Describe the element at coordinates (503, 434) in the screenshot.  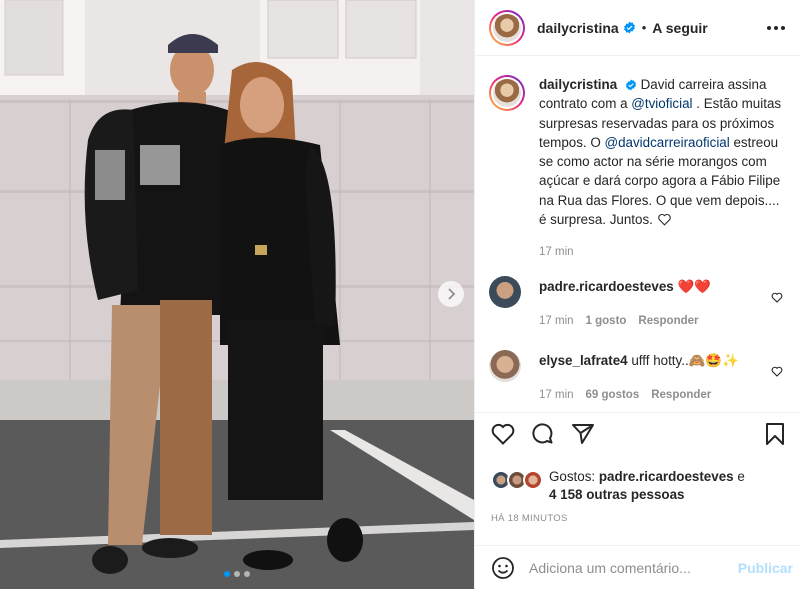
I see `like-heart-icon` at that location.